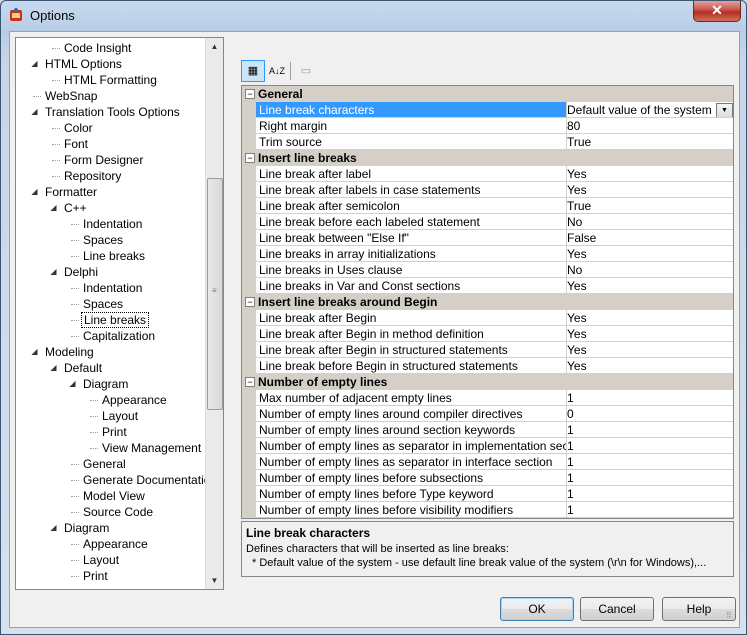 The image size is (747, 635). What do you see at coordinates (411, 206) in the screenshot?
I see `property-name: Line break after semicolon` at bounding box center [411, 206].